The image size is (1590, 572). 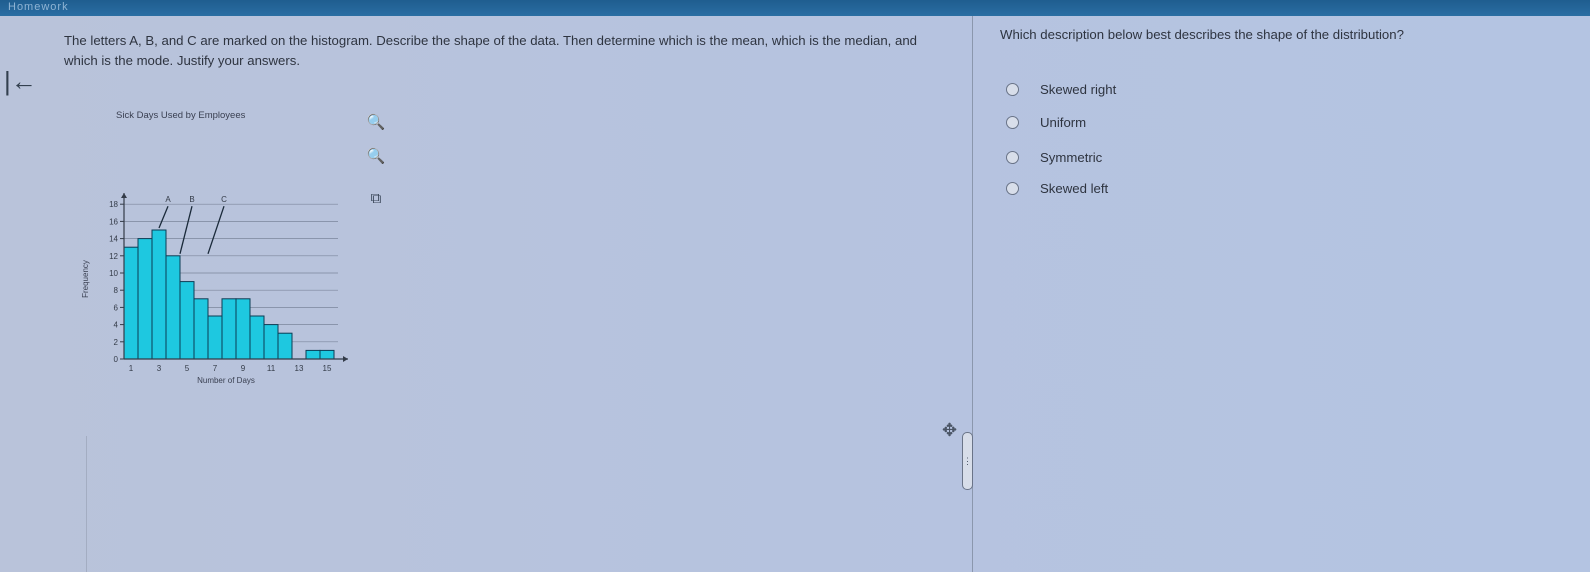 What do you see at coordinates (226, 380) in the screenshot?
I see `x-axis-label: Number of Days` at bounding box center [226, 380].